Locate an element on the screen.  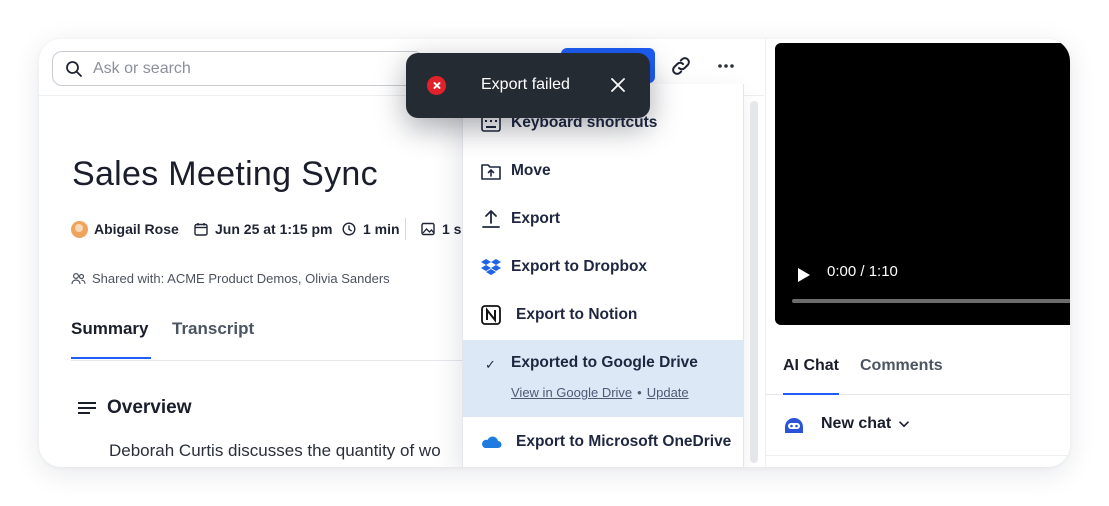
page-title: Sales Meeting Sync is located at coordinates (225, 174).